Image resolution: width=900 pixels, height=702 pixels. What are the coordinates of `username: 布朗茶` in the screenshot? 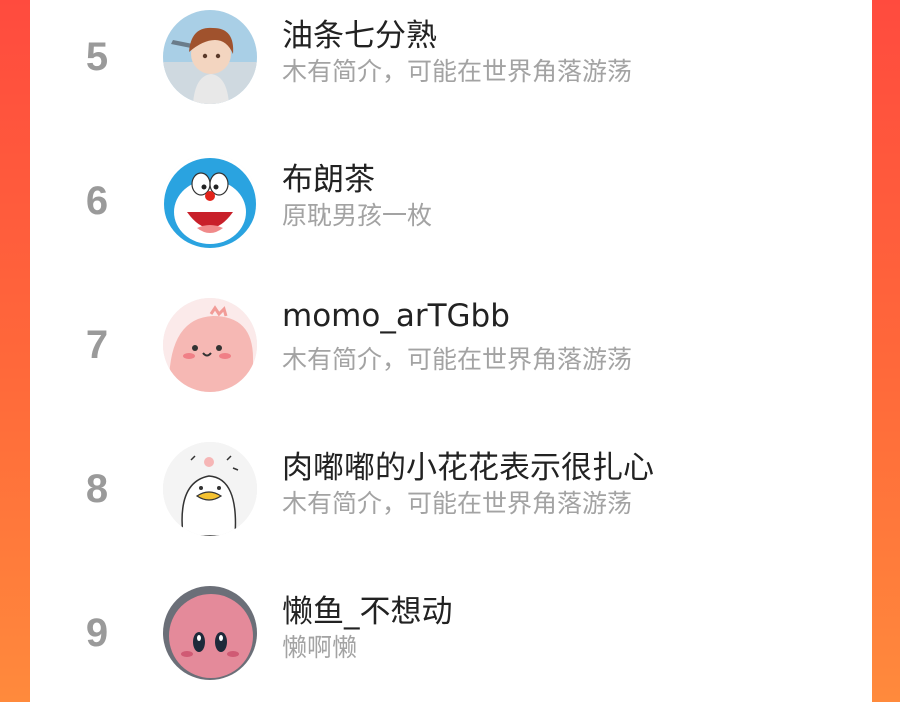 It's located at (328, 176).